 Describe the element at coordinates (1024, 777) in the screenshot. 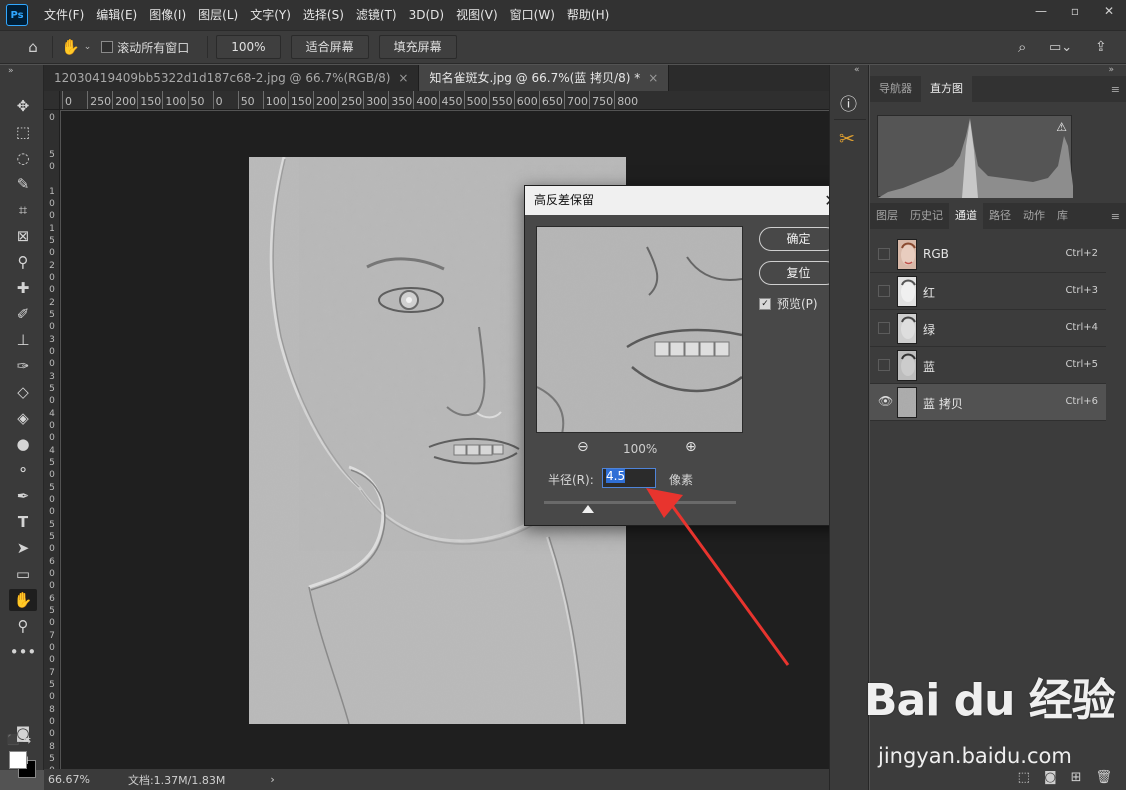

I see `load-selection-icon: ⬚` at that location.